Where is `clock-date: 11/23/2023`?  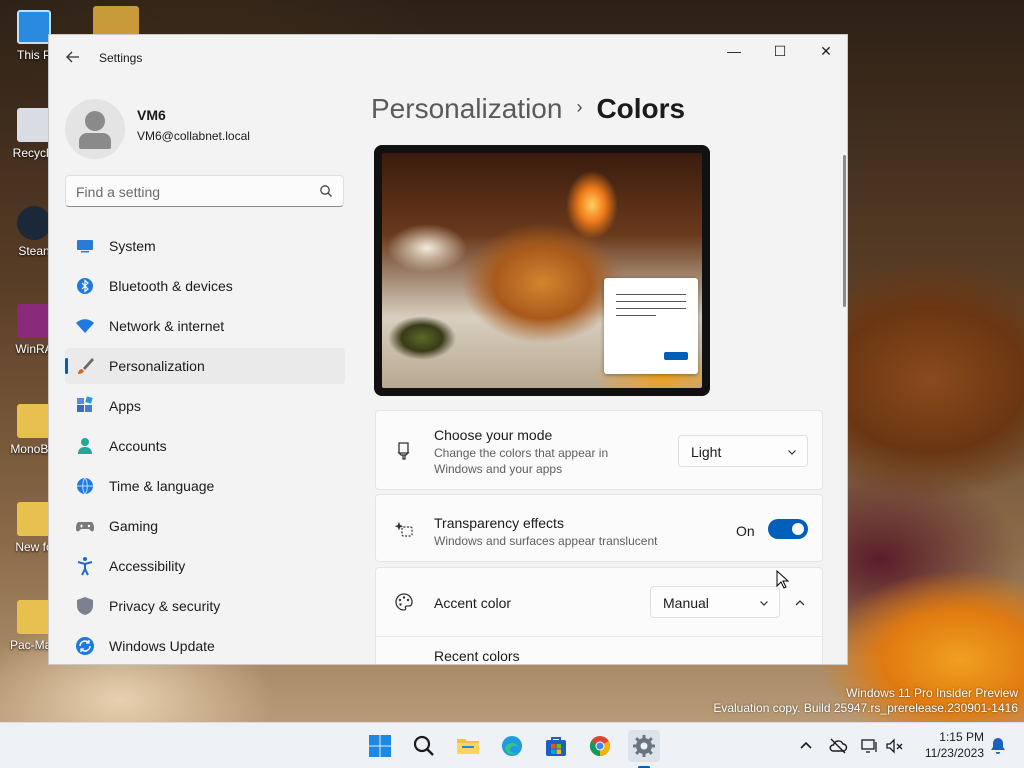
clock-date: 11/23/2023 is located at coordinates (954, 753).